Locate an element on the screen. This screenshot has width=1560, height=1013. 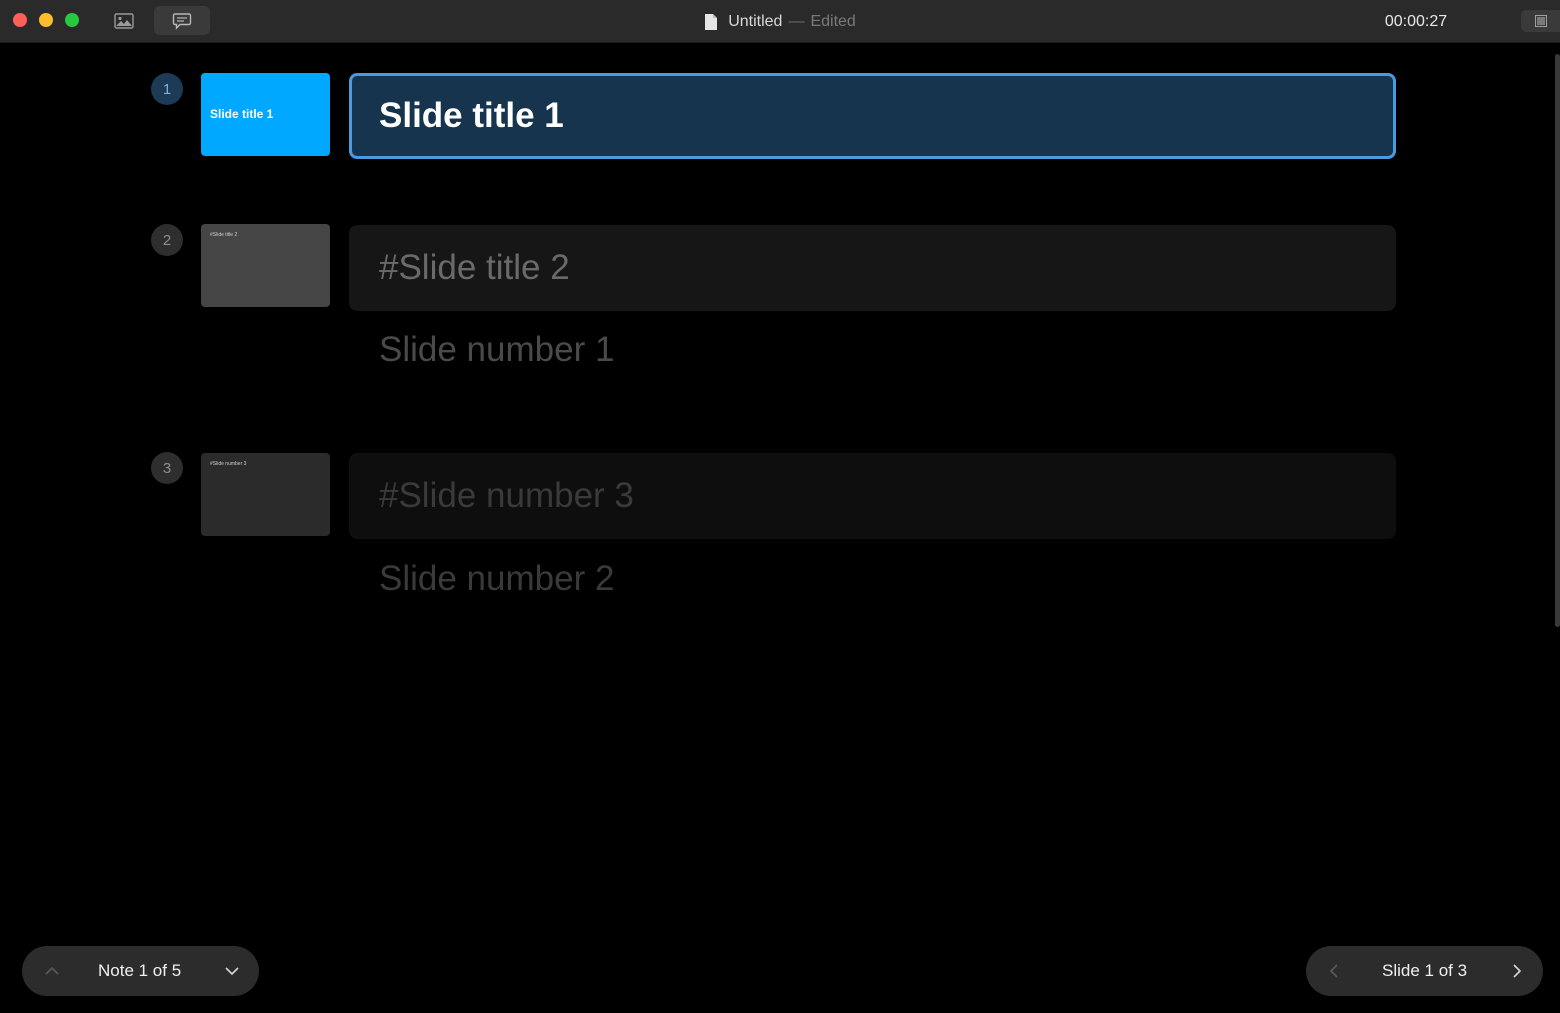
slide-position-label: Slide 1 of 3 is located at coordinates (1425, 970).